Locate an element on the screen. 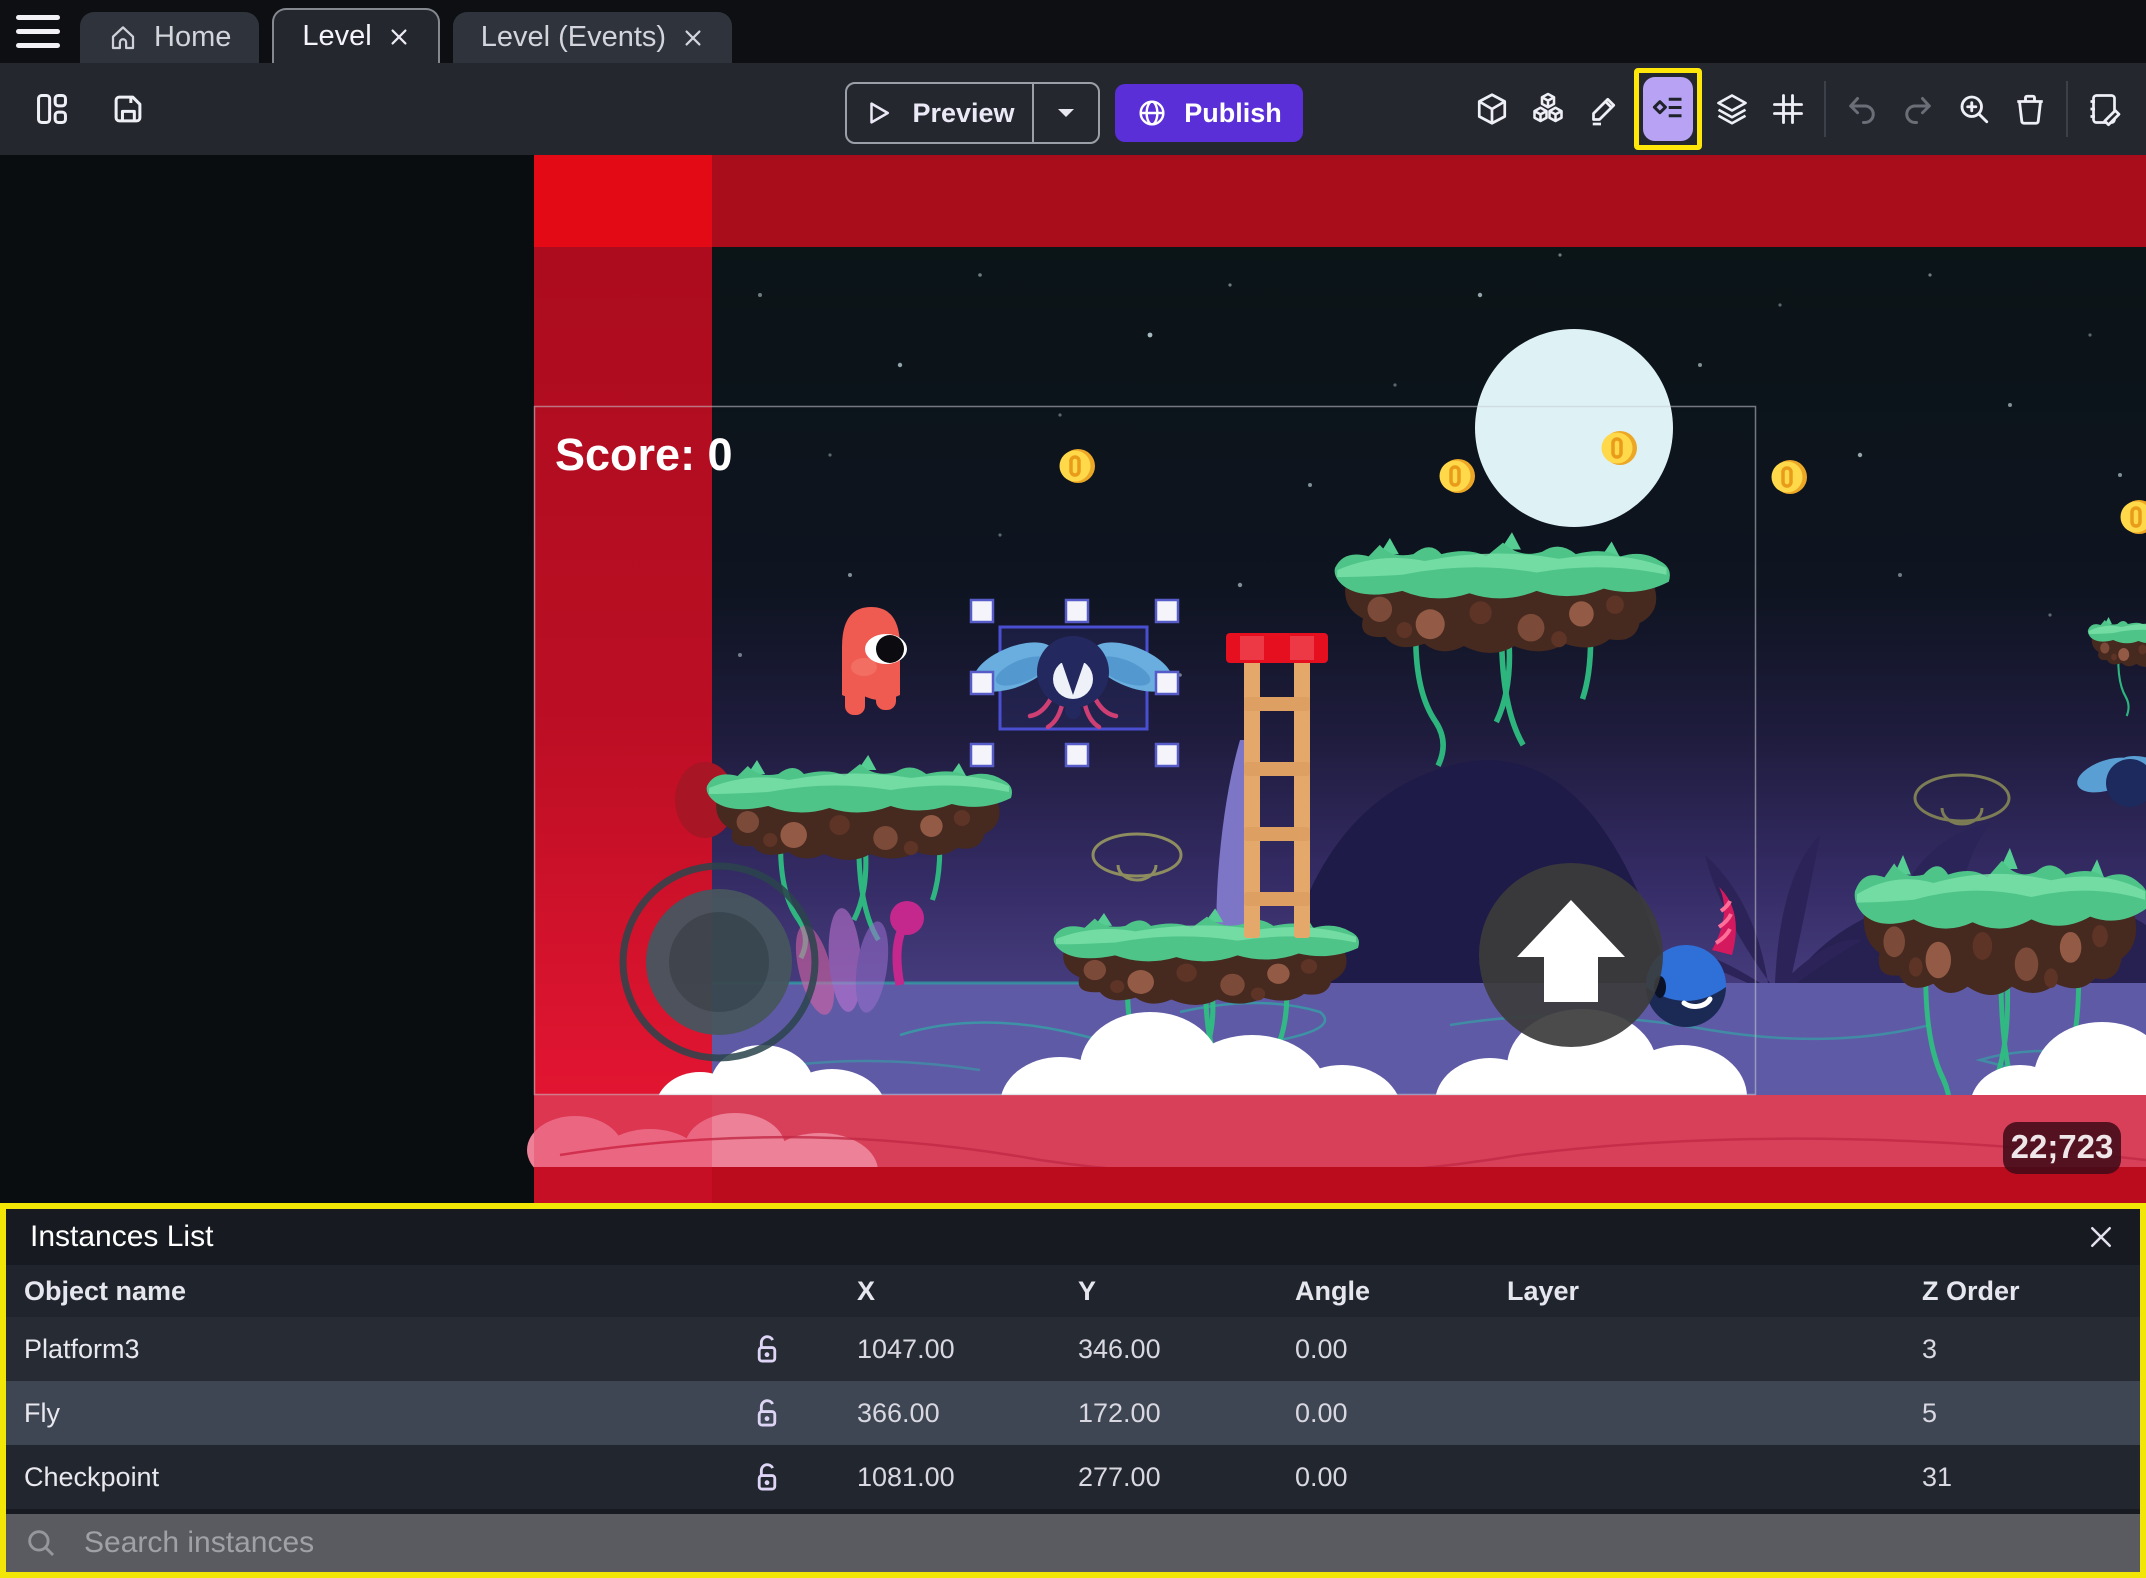 The image size is (2146, 1578). undo-button is located at coordinates (1862, 109).